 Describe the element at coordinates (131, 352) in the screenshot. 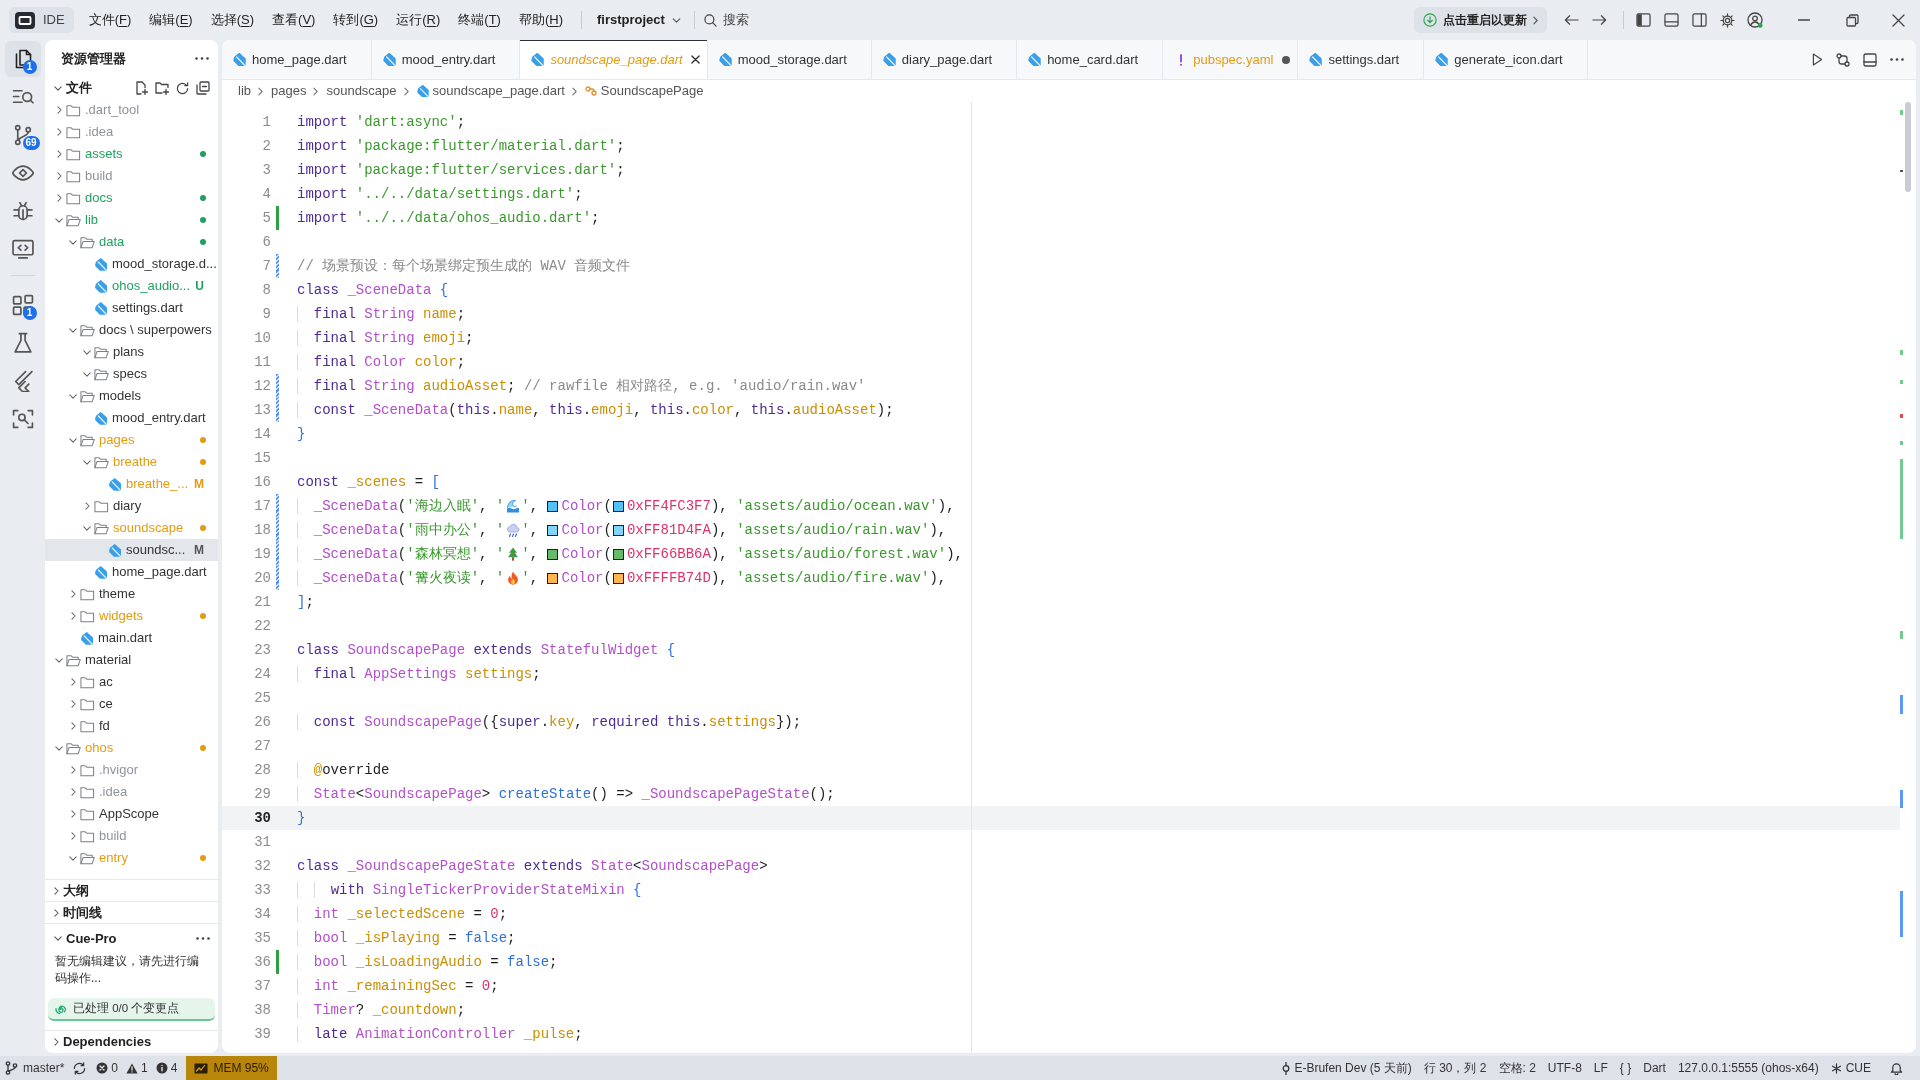

I see `tree-item: plans` at that location.